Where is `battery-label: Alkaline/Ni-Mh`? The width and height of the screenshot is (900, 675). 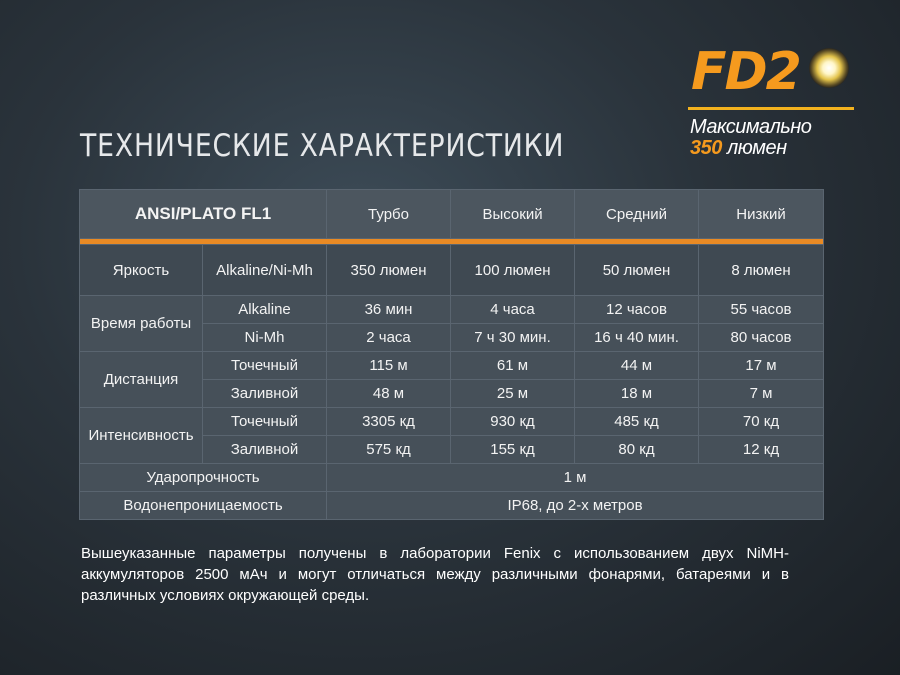 battery-label: Alkaline/Ni-Mh is located at coordinates (264, 270).